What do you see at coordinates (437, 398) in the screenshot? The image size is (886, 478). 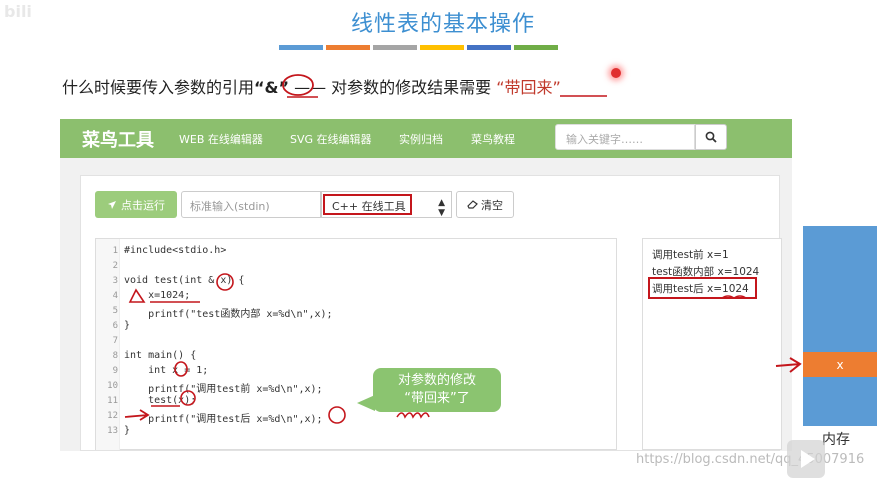 I see `callout-line-2: “带回来”了` at bounding box center [437, 398].